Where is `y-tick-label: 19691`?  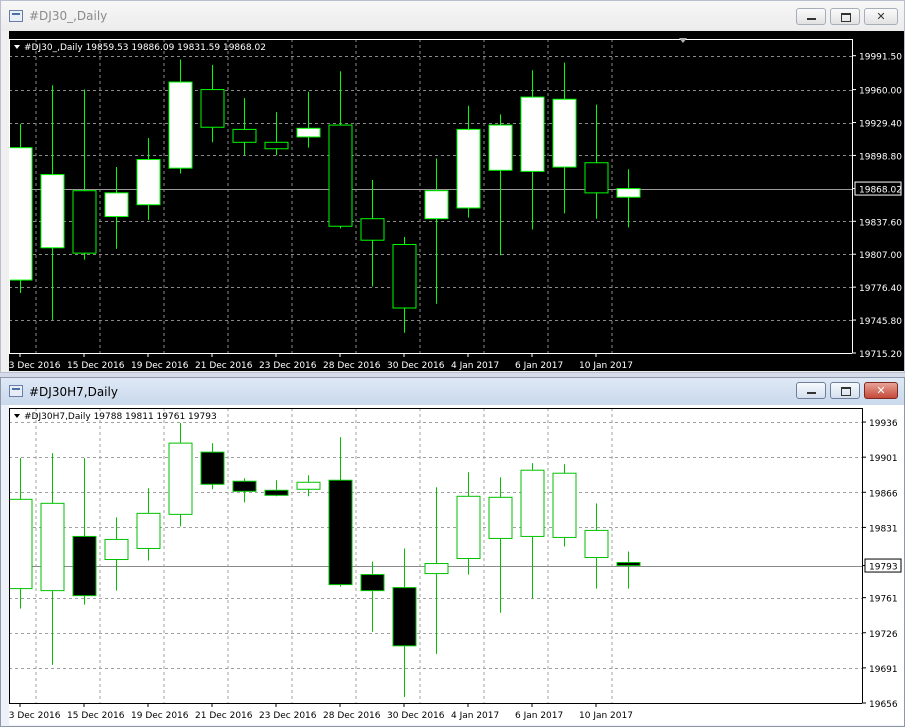 y-tick-label: 19691 is located at coordinates (883, 670).